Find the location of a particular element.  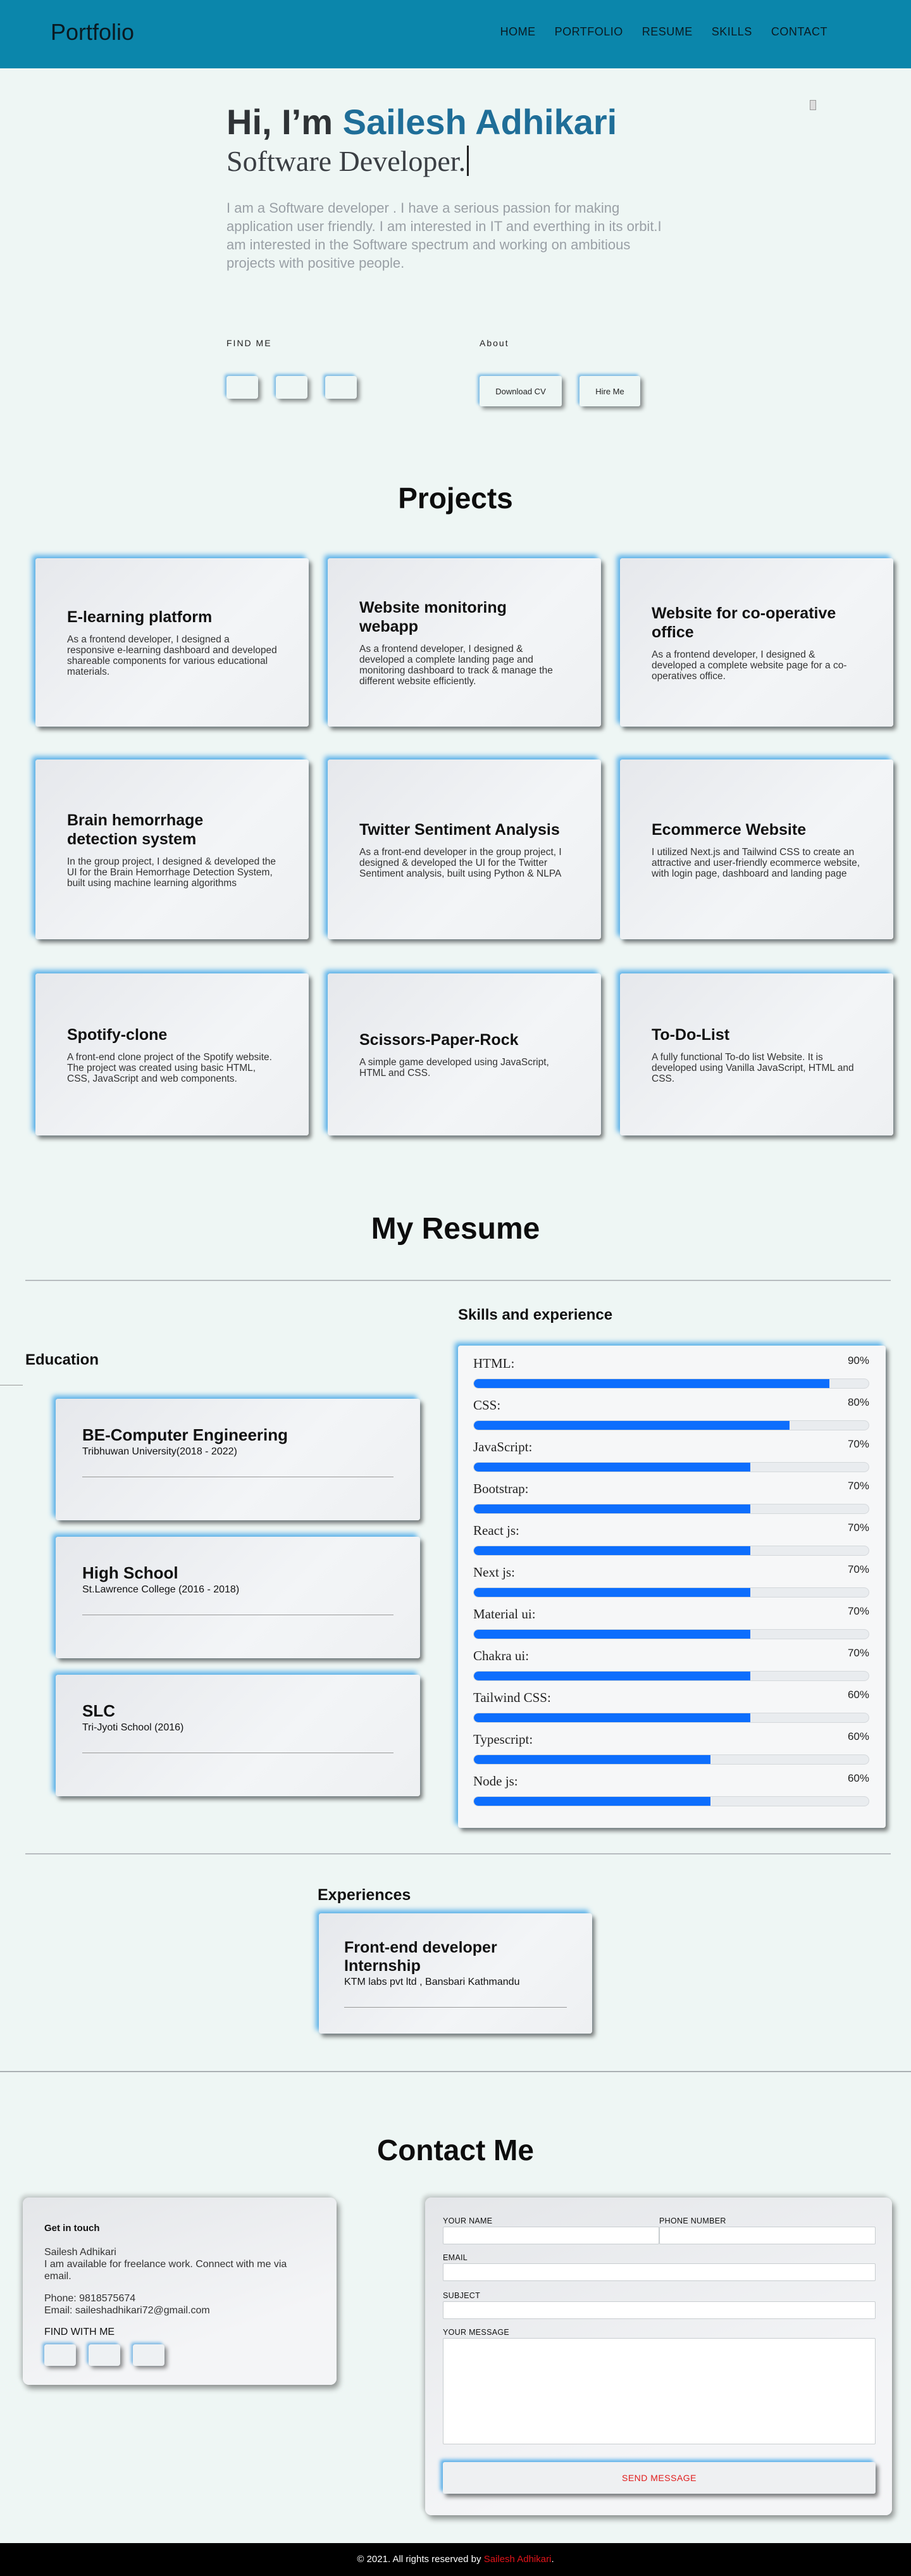

hero-actions: Download CV Hire Me is located at coordinates (560, 391).